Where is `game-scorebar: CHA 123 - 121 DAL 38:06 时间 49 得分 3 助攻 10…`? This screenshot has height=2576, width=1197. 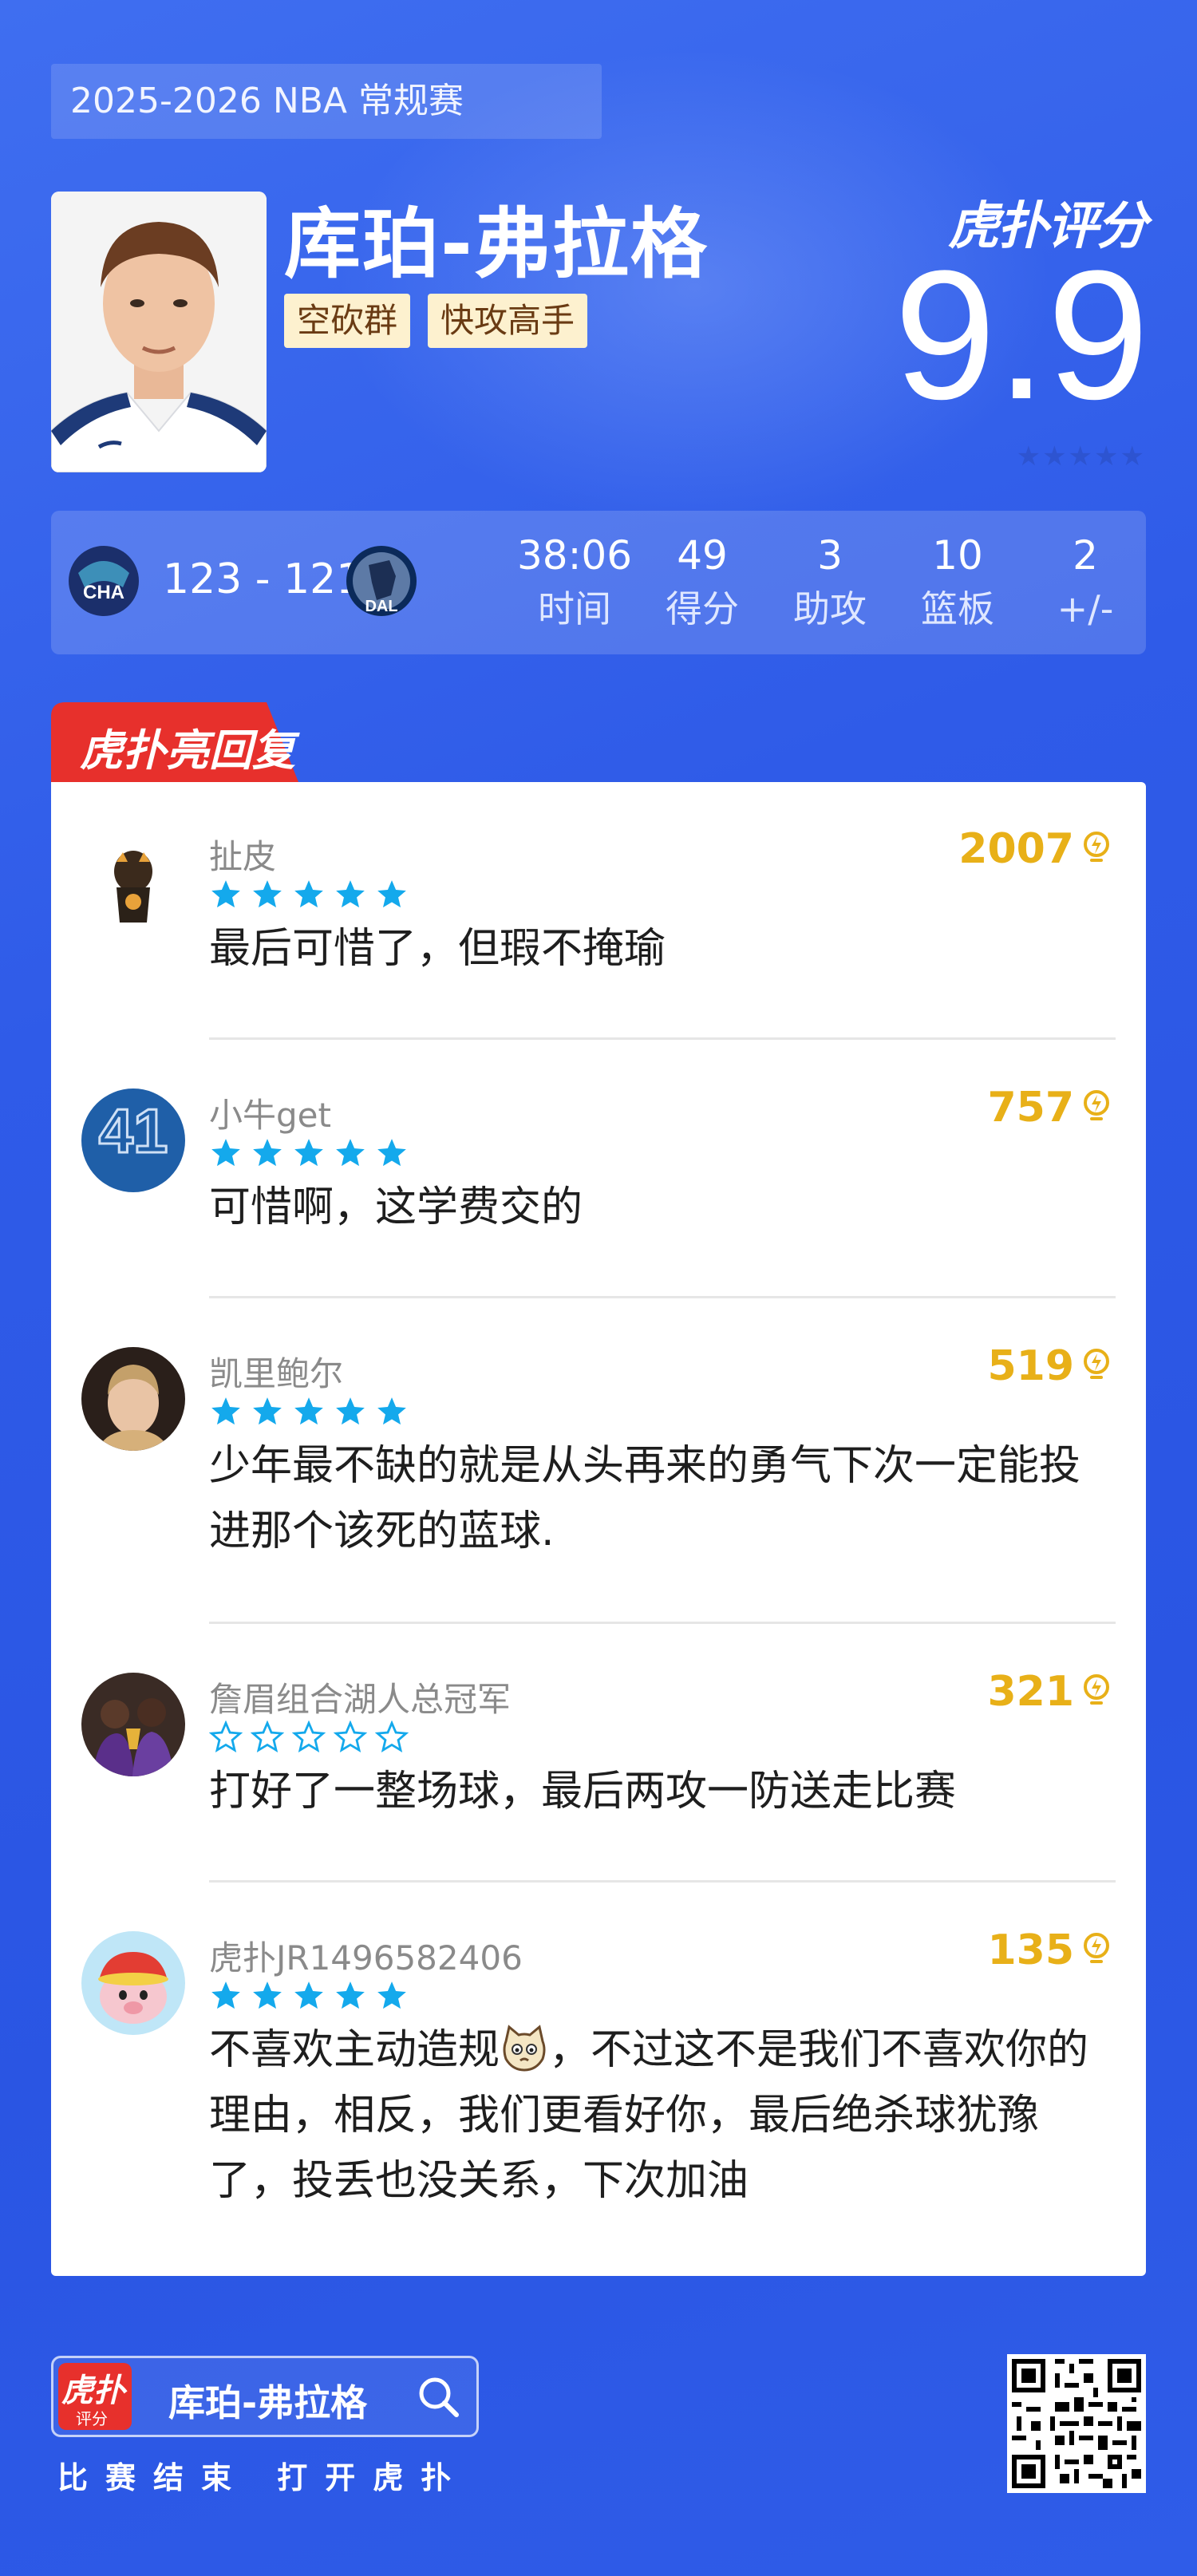
game-scorebar: CHA 123 - 121 DAL 38:06 时间 49 得分 3 助攻 10… is located at coordinates (598, 582).